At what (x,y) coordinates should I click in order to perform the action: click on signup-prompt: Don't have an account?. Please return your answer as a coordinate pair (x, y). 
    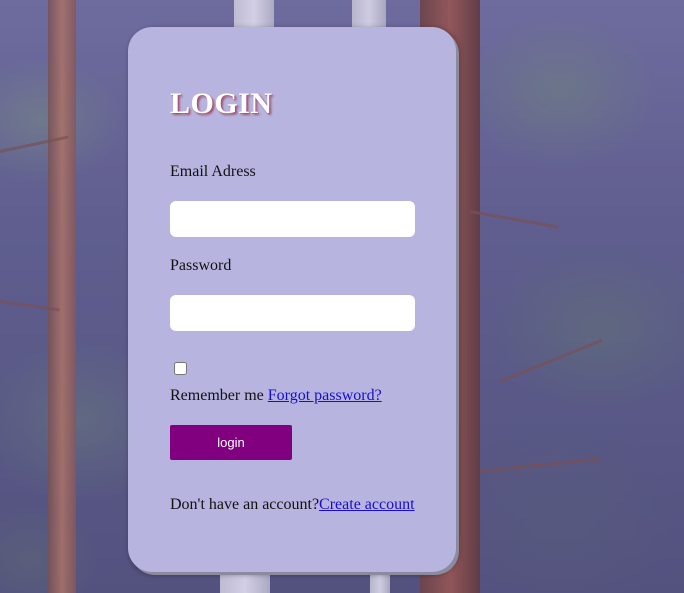
    Looking at the image, I should click on (245, 504).